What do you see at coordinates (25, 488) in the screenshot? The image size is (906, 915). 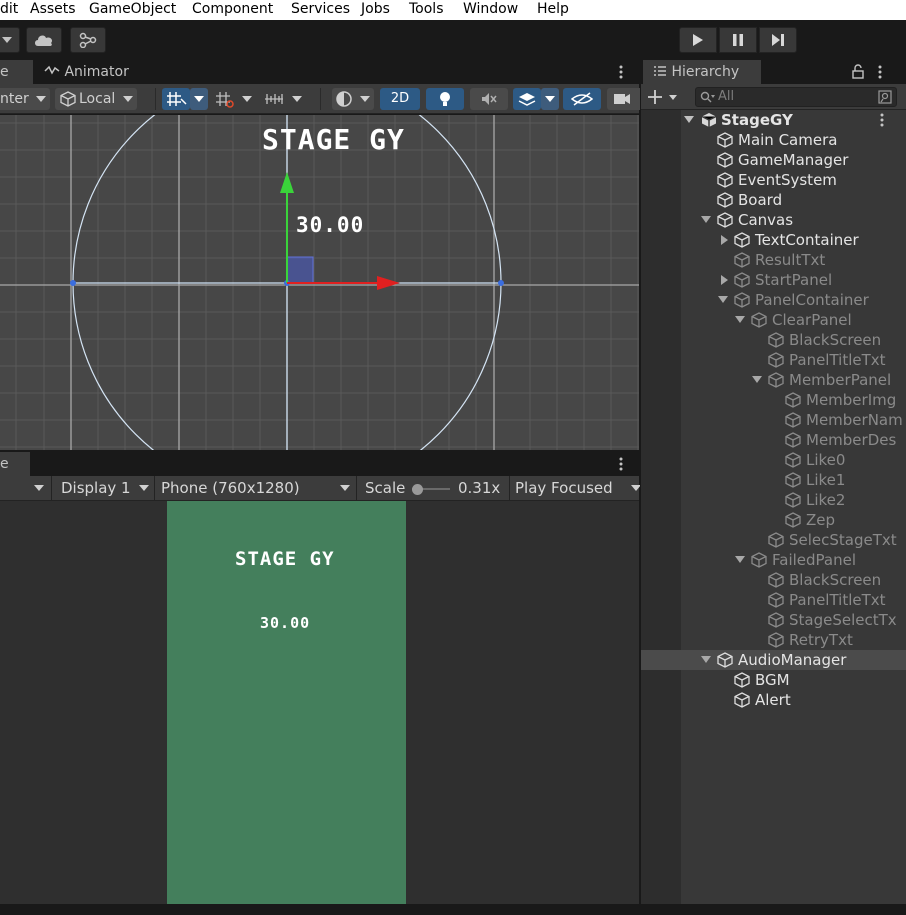 I see `game-mode-dropdown` at bounding box center [25, 488].